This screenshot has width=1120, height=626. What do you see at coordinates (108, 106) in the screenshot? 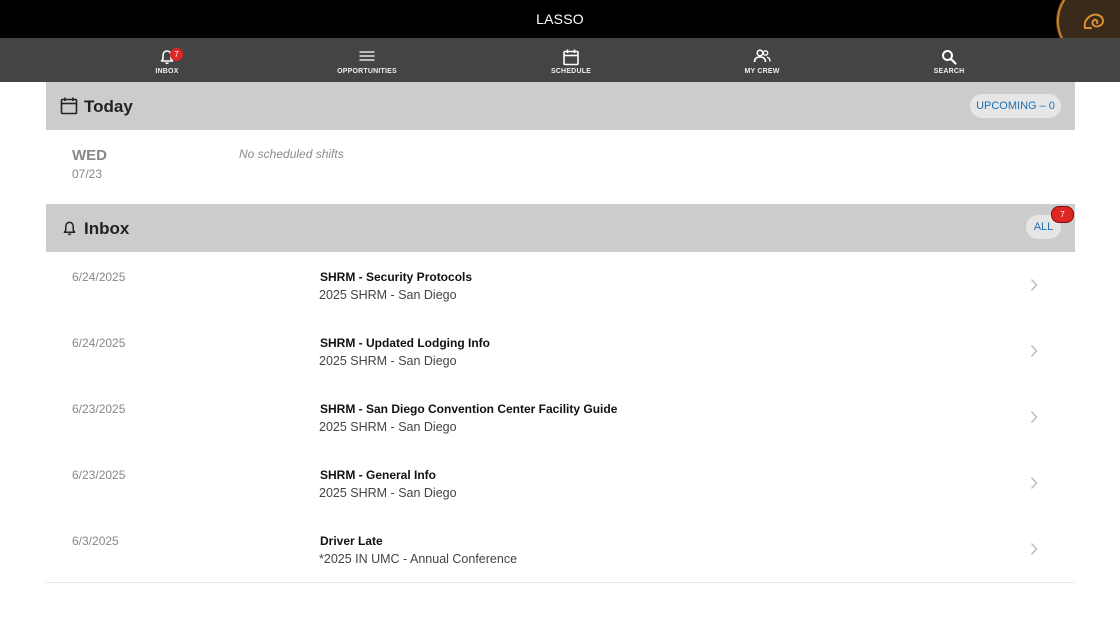
I see `today-title: Today` at bounding box center [108, 106].